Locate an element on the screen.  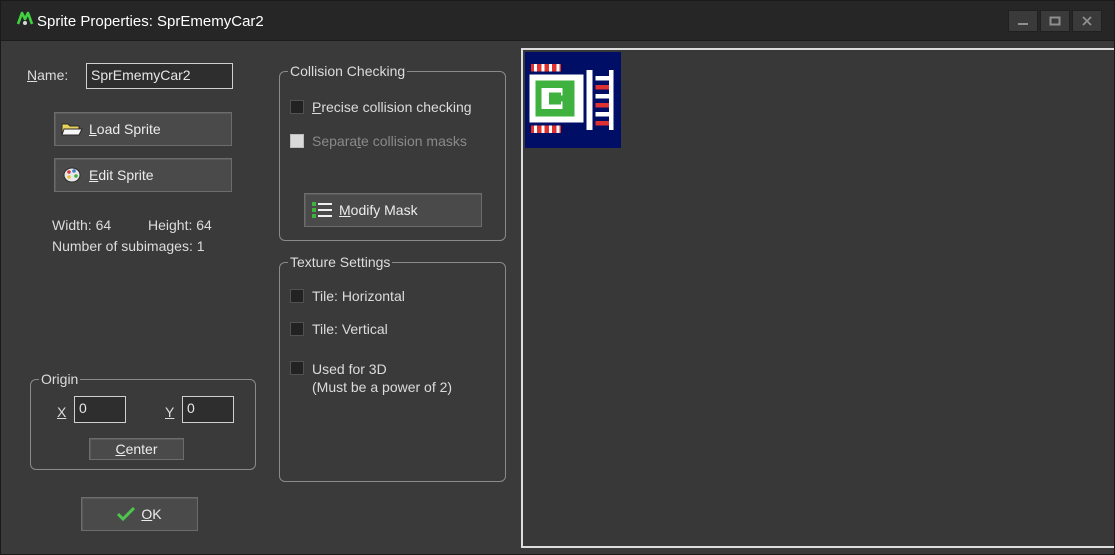
separate-masks-option: Separate collision masks is located at coordinates (378, 141).